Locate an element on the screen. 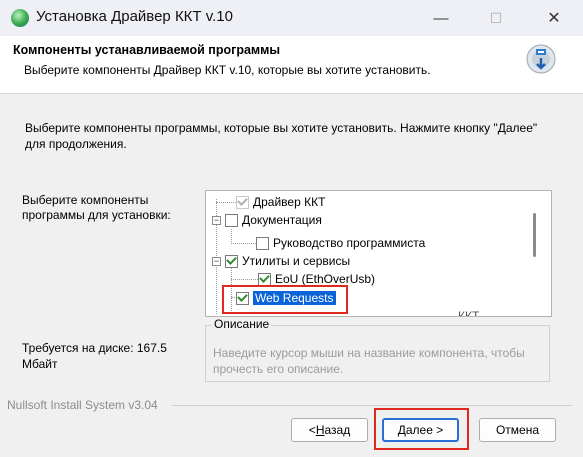  close-button: ✕ is located at coordinates (554, 18).